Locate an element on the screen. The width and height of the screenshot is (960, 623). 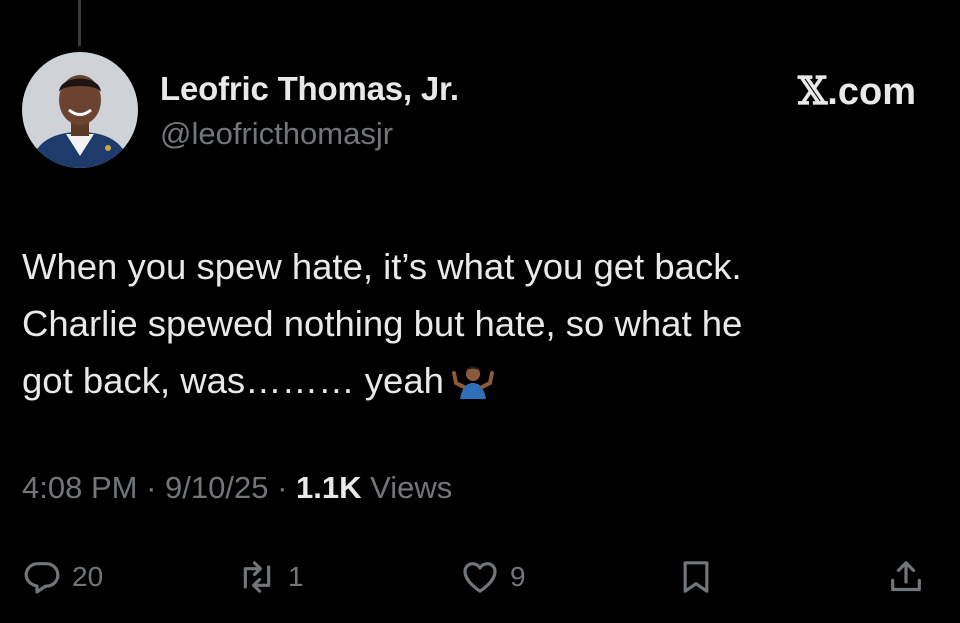
reply-button: 20 is located at coordinates (62, 577).